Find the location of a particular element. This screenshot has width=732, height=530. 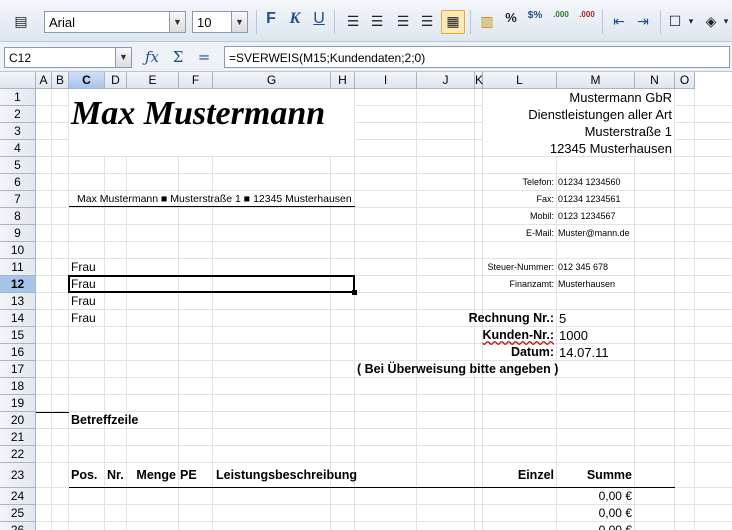

address-line: Frau is located at coordinates (83, 267).